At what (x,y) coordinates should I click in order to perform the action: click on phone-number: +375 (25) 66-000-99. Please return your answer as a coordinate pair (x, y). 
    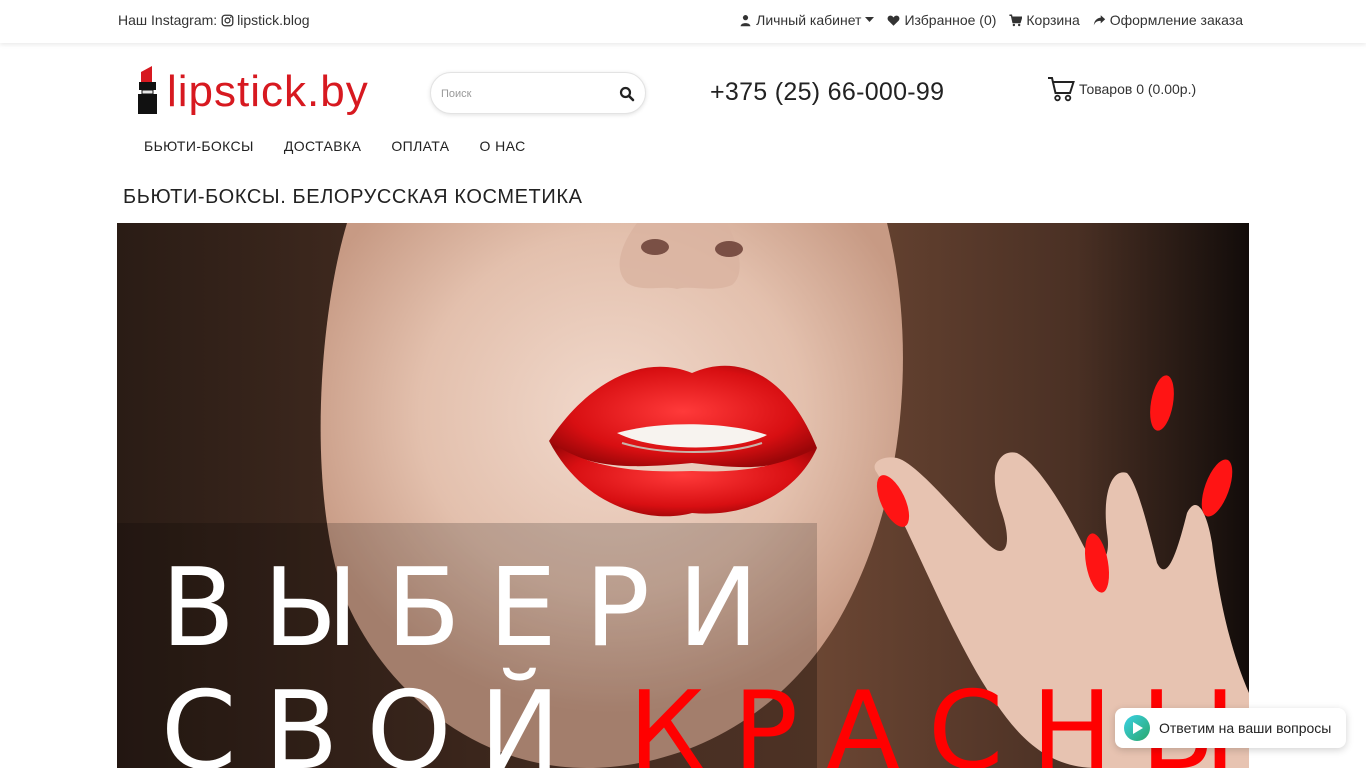
    Looking at the image, I should click on (827, 92).